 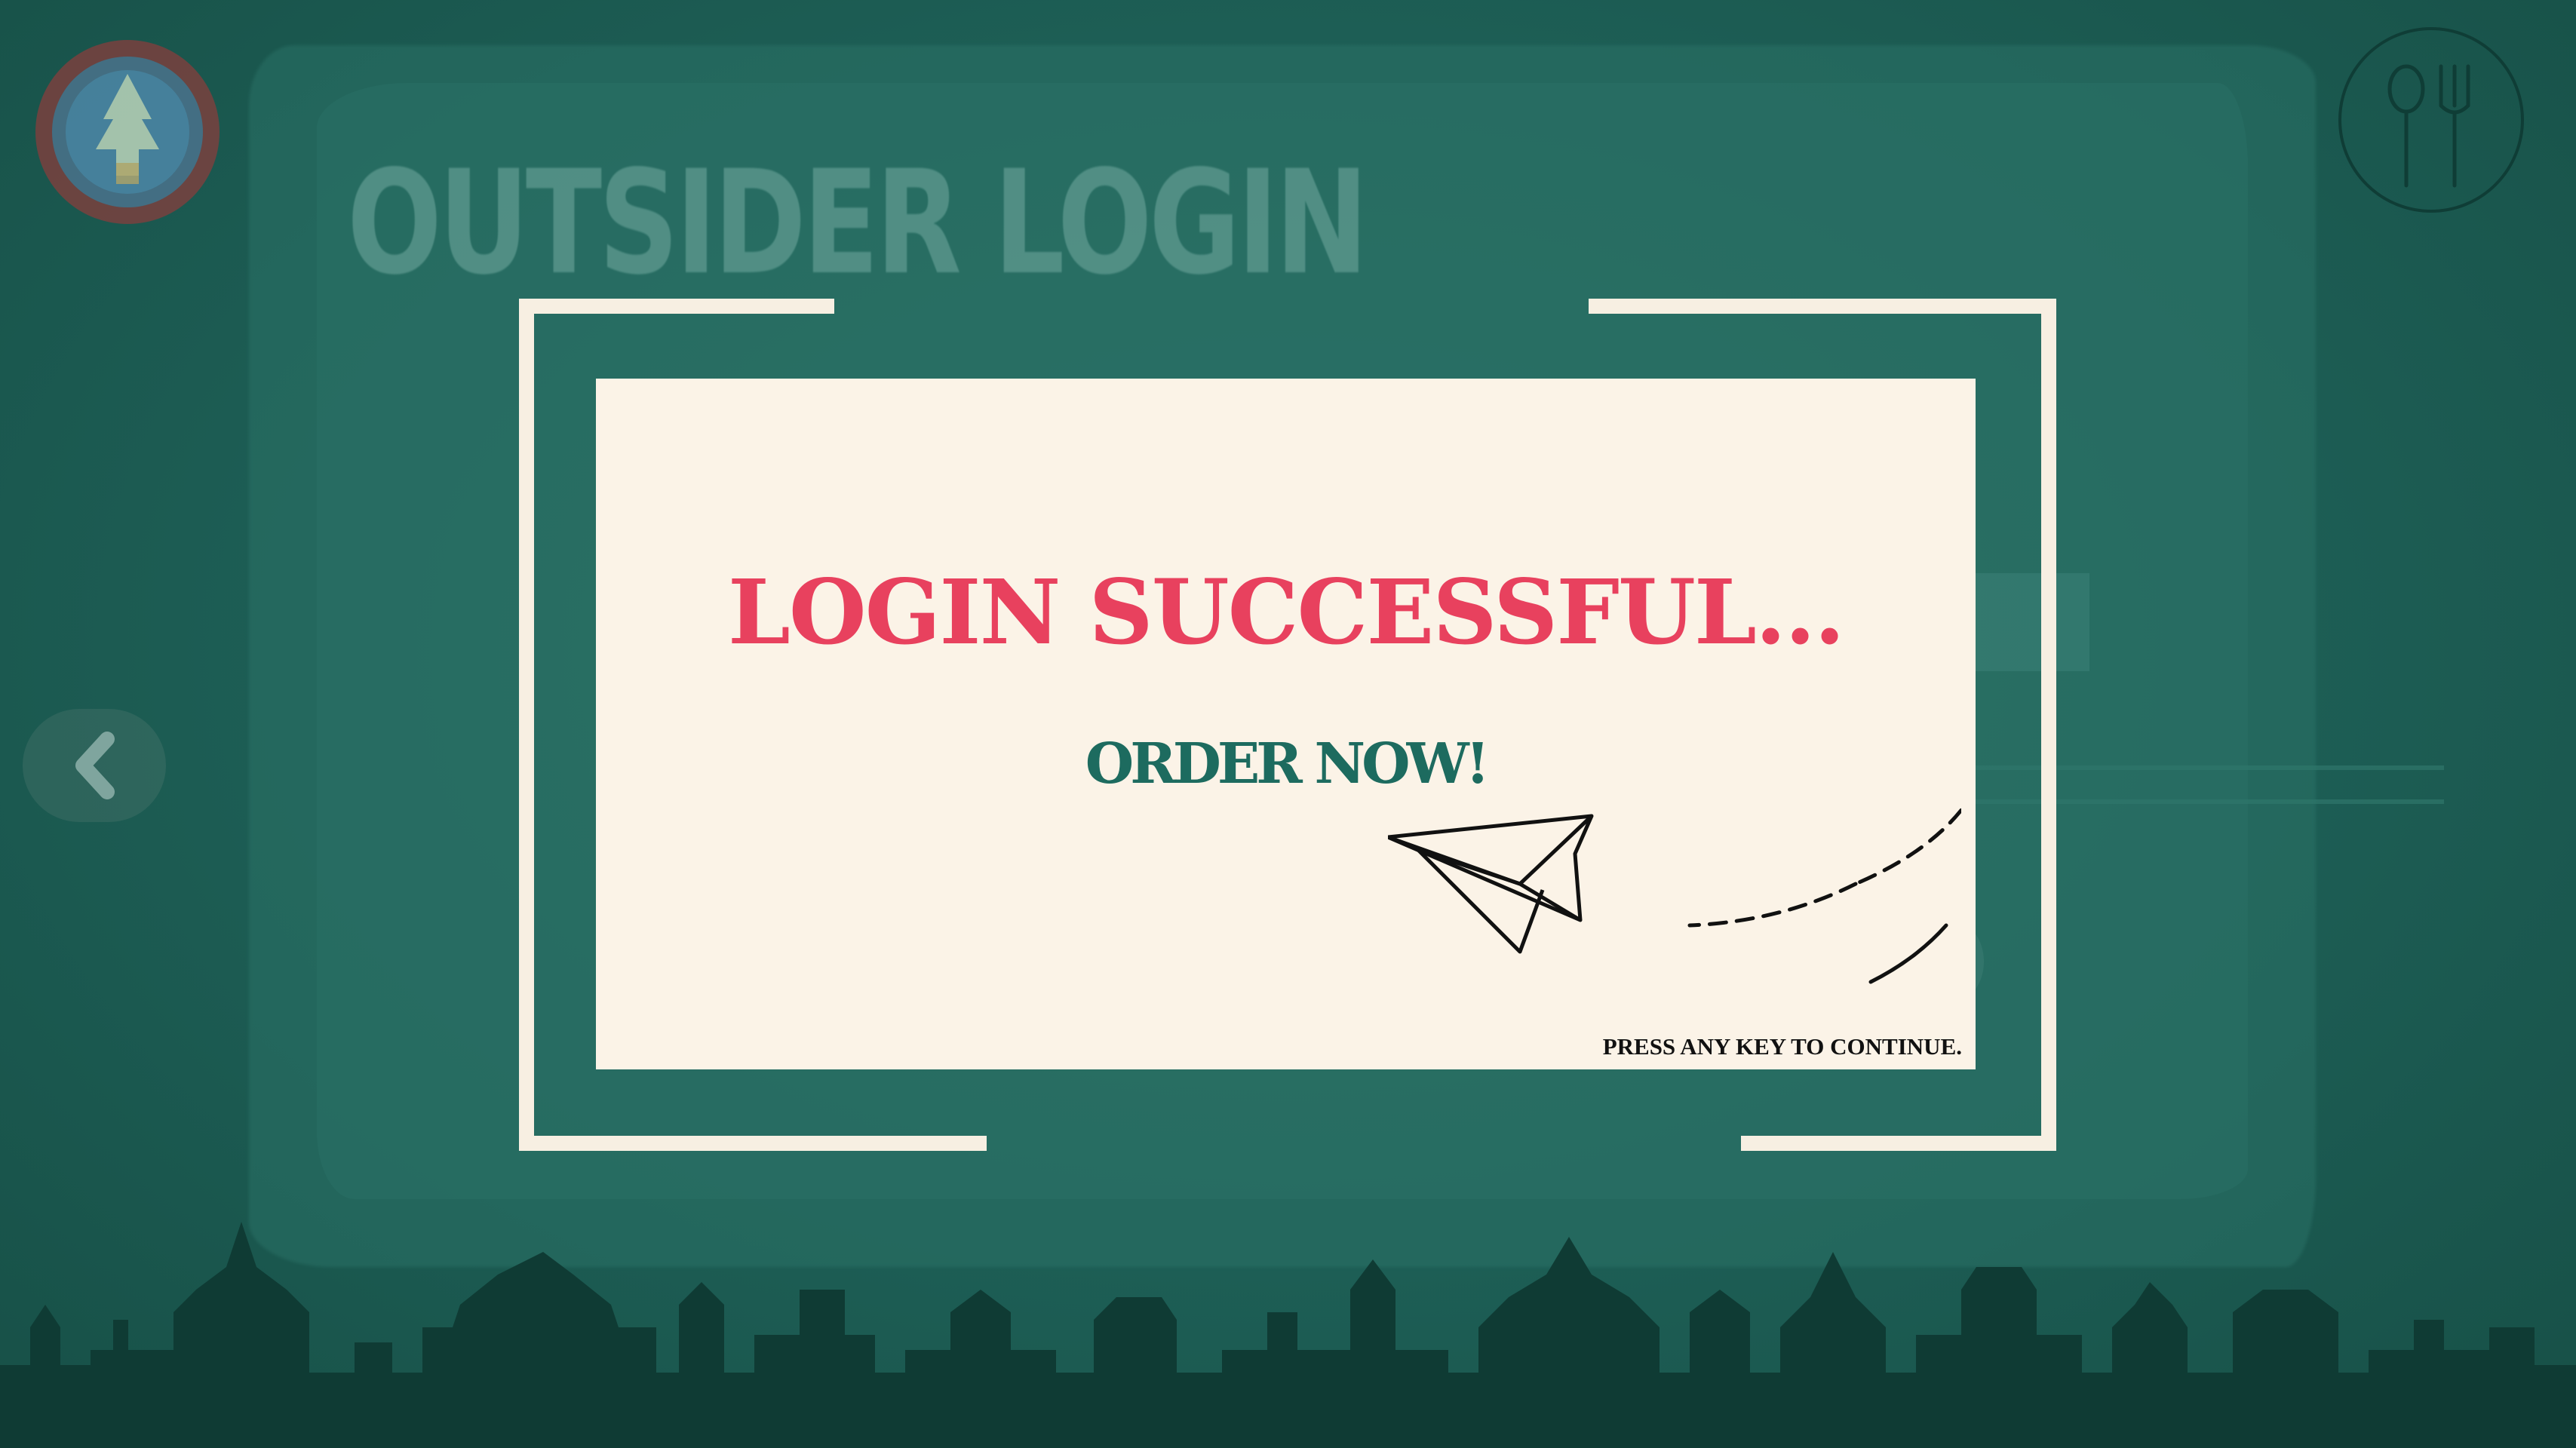 What do you see at coordinates (1782, 1046) in the screenshot?
I see `press-any-key-hint: PRESS ANY KEY TO CONTINUE.` at bounding box center [1782, 1046].